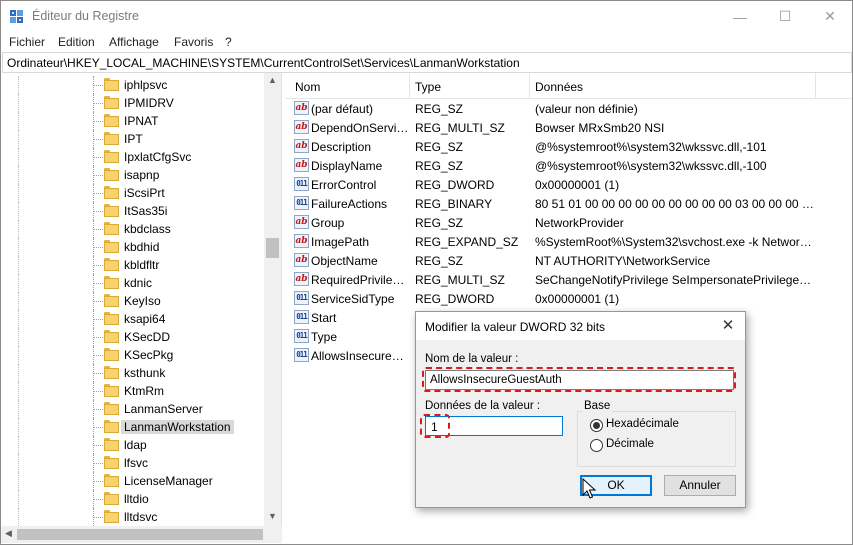 The width and height of the screenshot is (853, 545). I want to click on radio-decimal-label: Décimale, so click(630, 444).